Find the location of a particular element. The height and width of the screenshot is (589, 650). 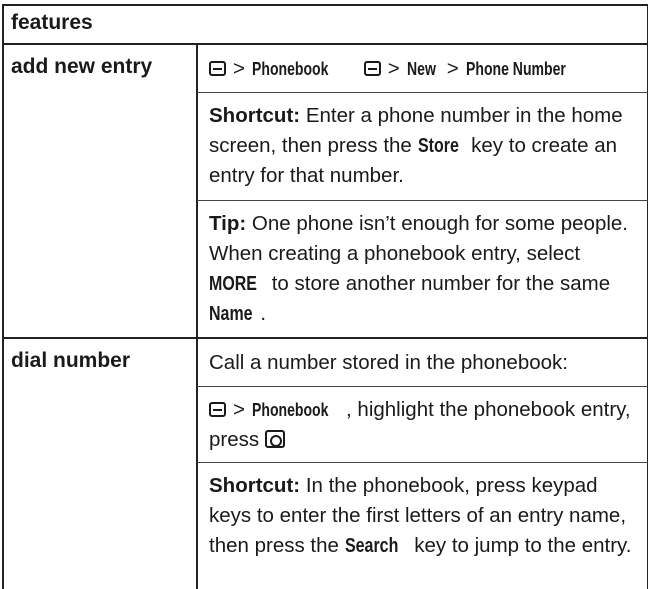

new-menu-item: New is located at coordinates (421, 69).